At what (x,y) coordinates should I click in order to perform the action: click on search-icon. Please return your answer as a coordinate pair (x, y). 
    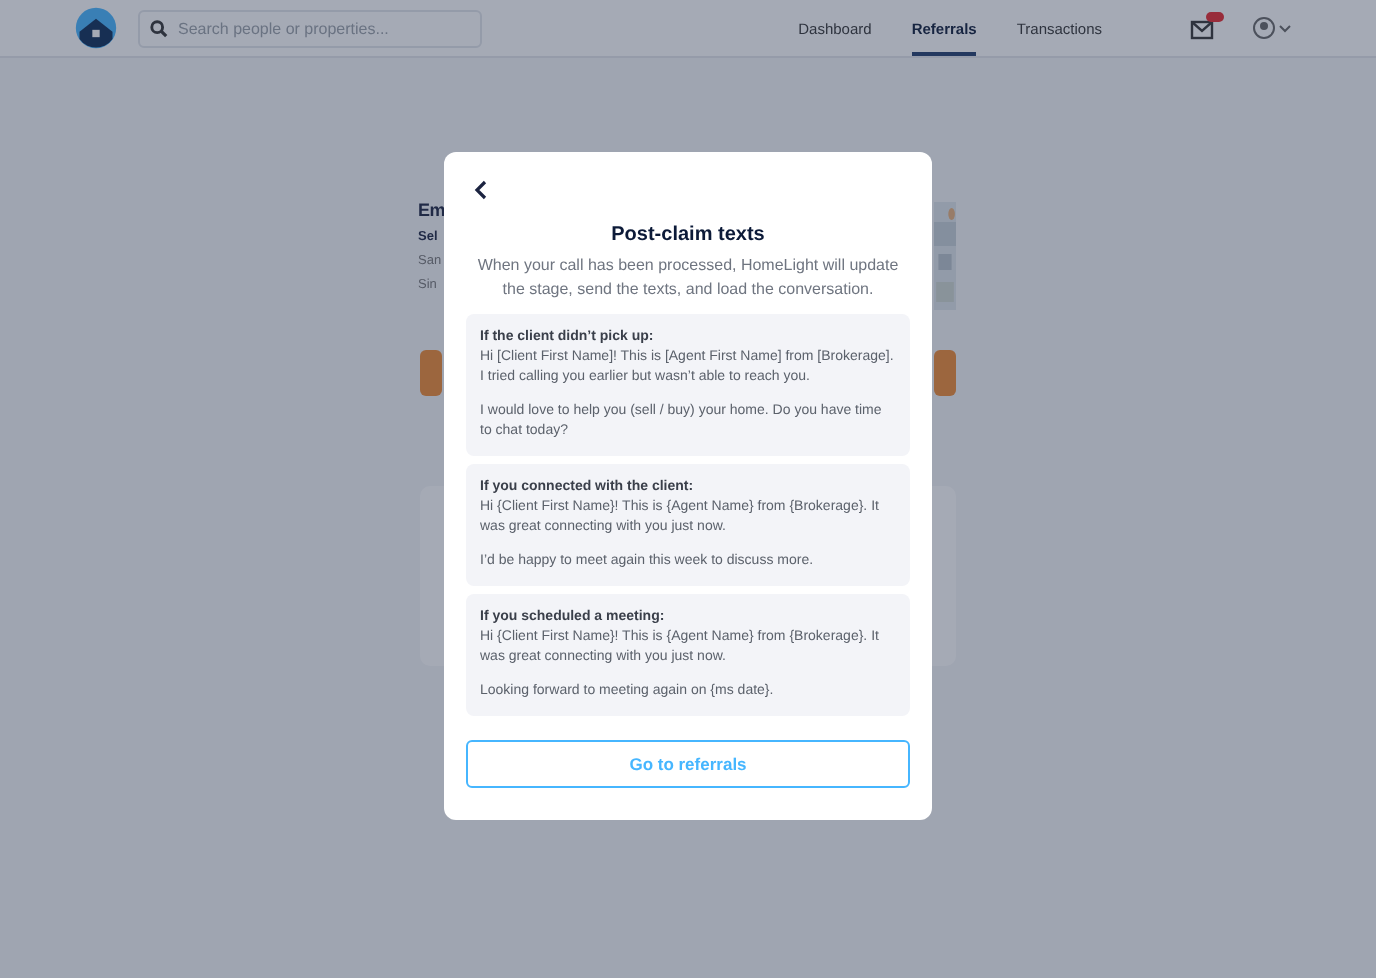
    Looking at the image, I should click on (159, 28).